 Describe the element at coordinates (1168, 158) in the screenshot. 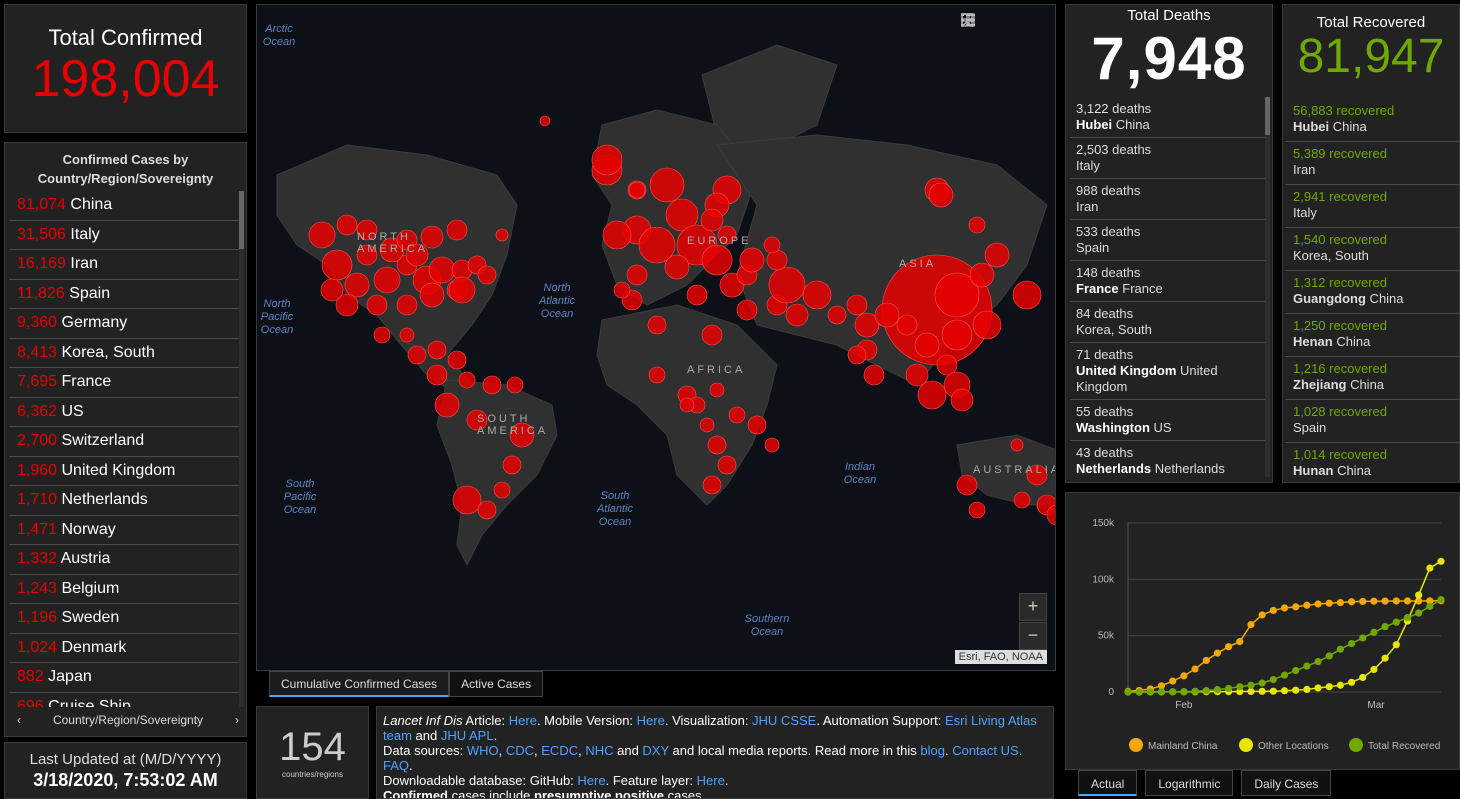

I see `deaths-list-item: 2,503 deaths Italy` at that location.